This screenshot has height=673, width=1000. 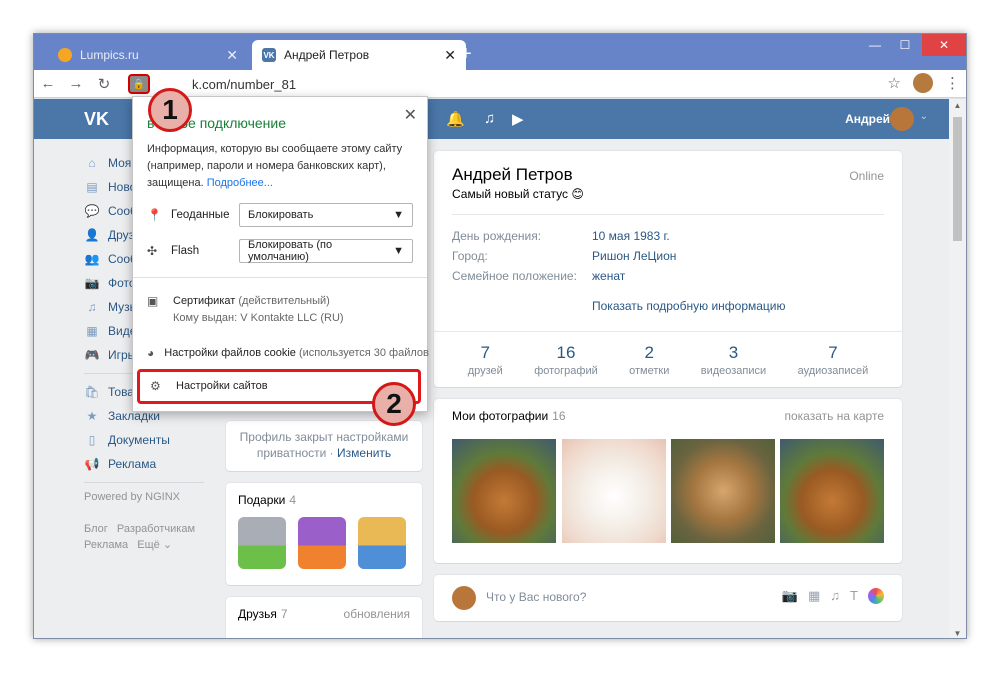 I want to click on info-value: женат, so click(x=608, y=276).